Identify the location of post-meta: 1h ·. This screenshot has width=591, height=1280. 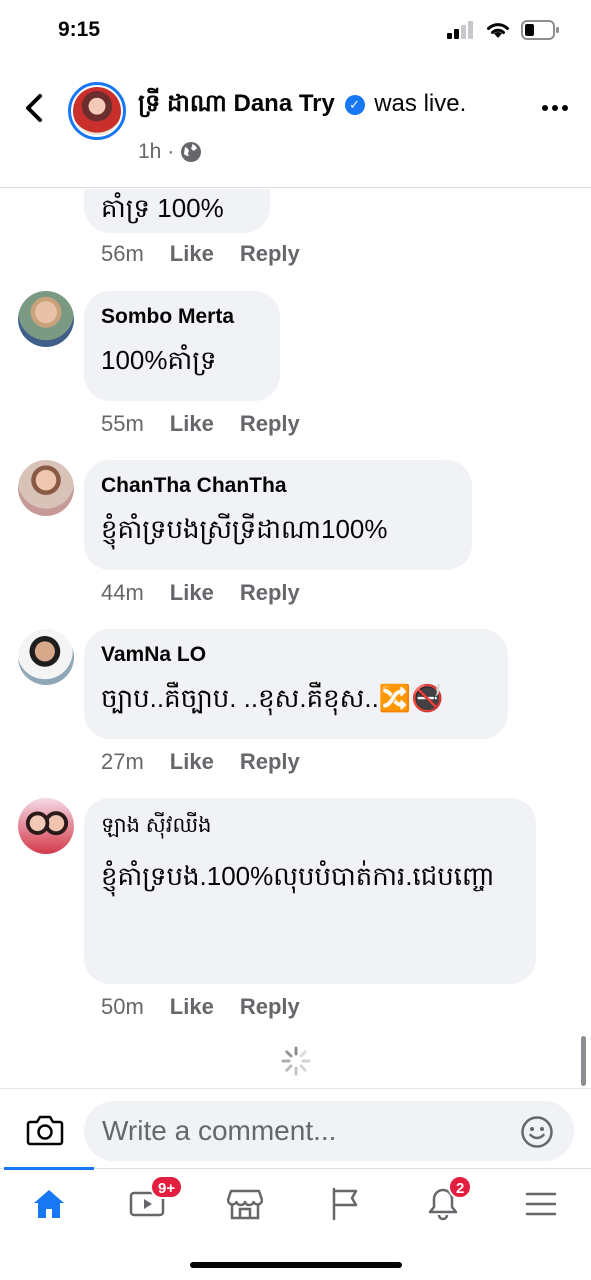
(170, 152).